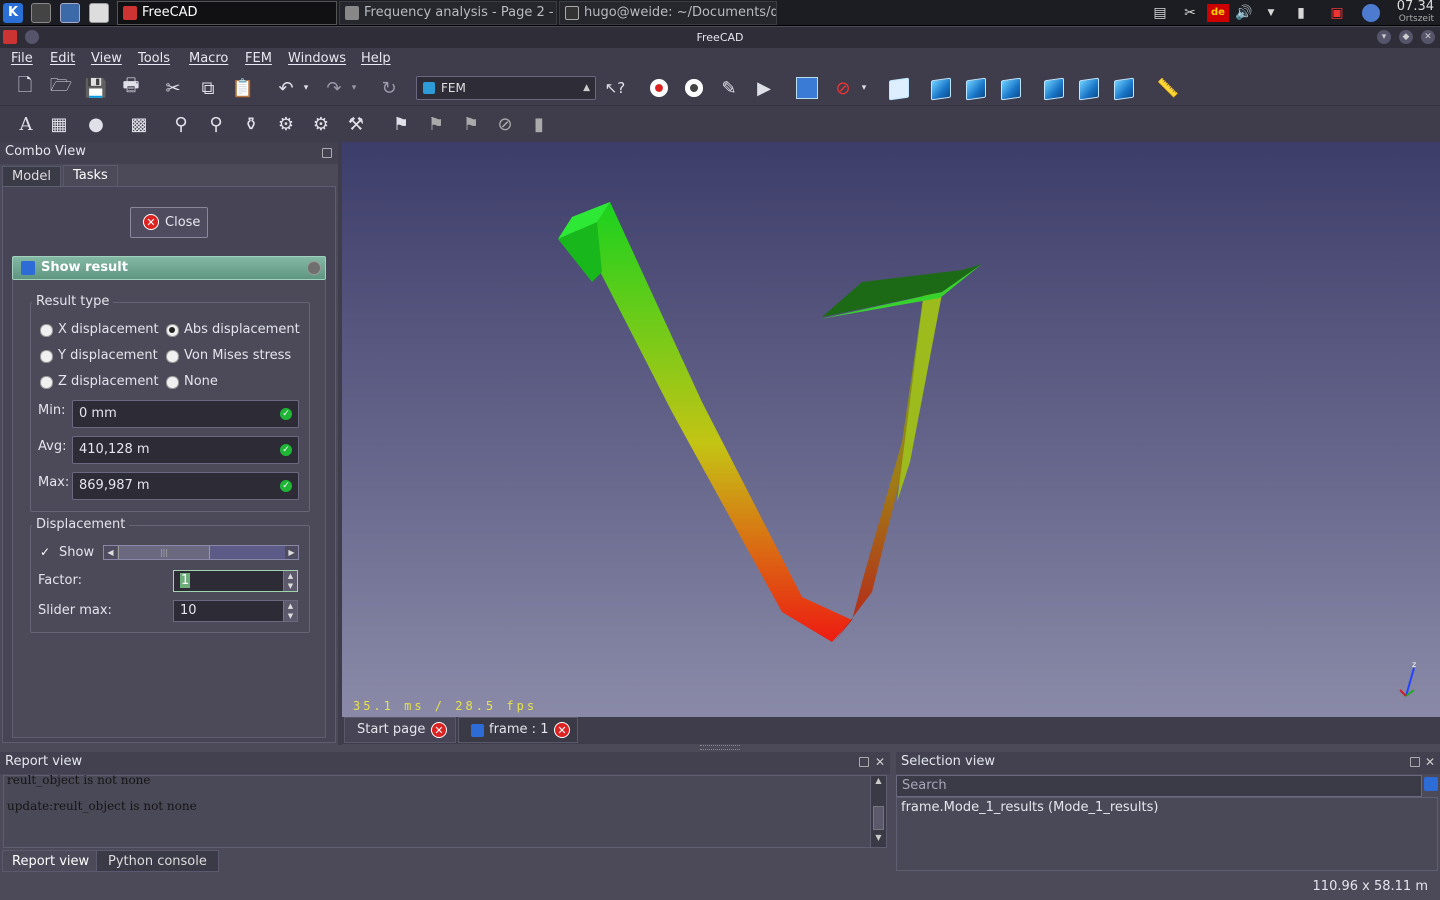 The width and height of the screenshot is (1440, 900). What do you see at coordinates (181, 124) in the screenshot?
I see `constraint-fixed-icon: ⚲` at bounding box center [181, 124].